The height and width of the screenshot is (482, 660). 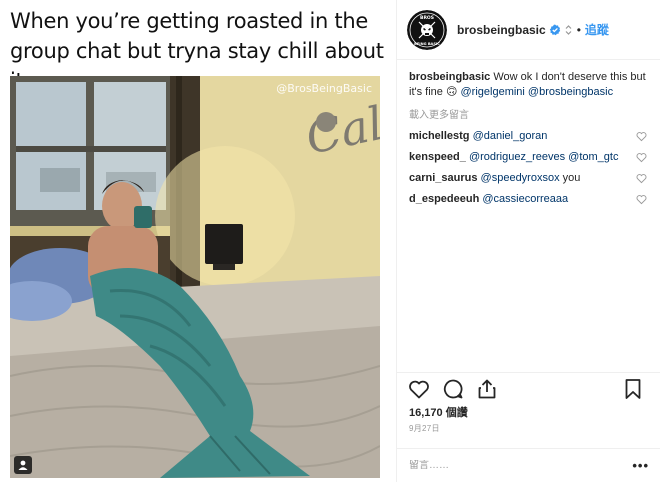 What do you see at coordinates (501, 30) in the screenshot?
I see `header-username: brosbeingbasic` at bounding box center [501, 30].